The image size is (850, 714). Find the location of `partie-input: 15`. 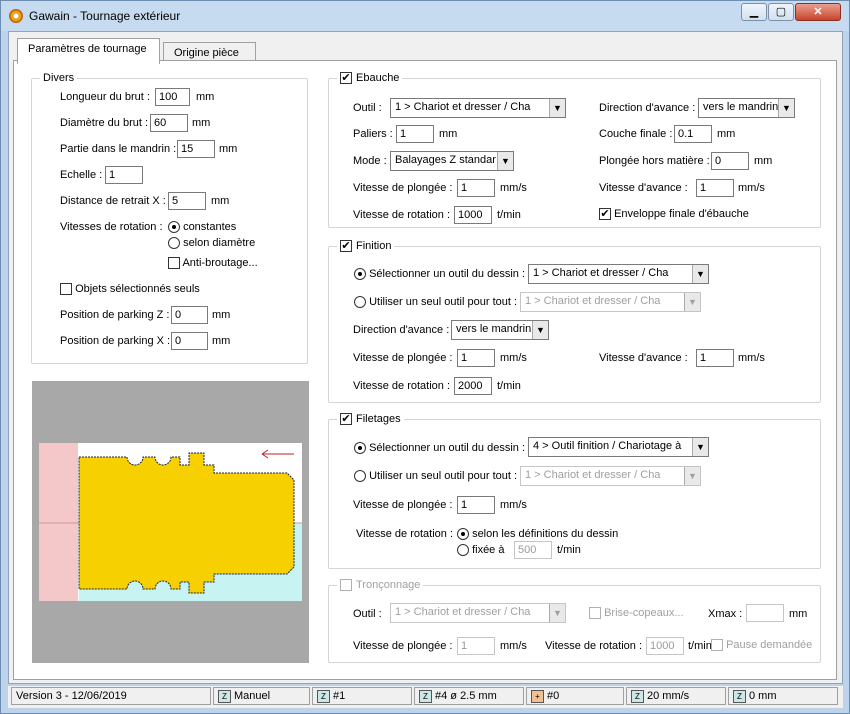

partie-input: 15 is located at coordinates (196, 149).